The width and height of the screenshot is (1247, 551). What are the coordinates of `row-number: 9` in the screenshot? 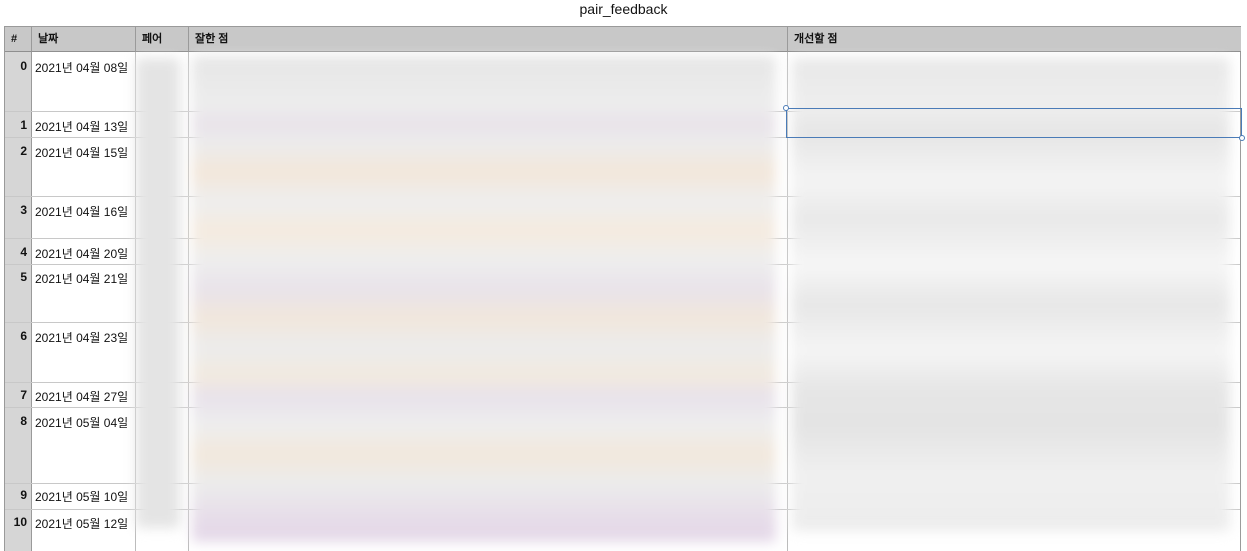 It's located at (16, 495).